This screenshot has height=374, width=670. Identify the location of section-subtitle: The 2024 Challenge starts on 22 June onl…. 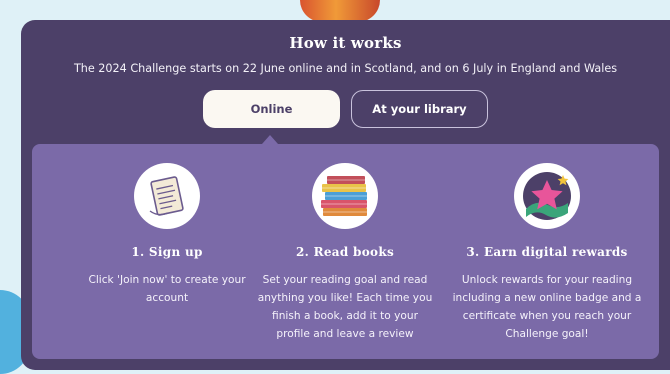
(345, 68).